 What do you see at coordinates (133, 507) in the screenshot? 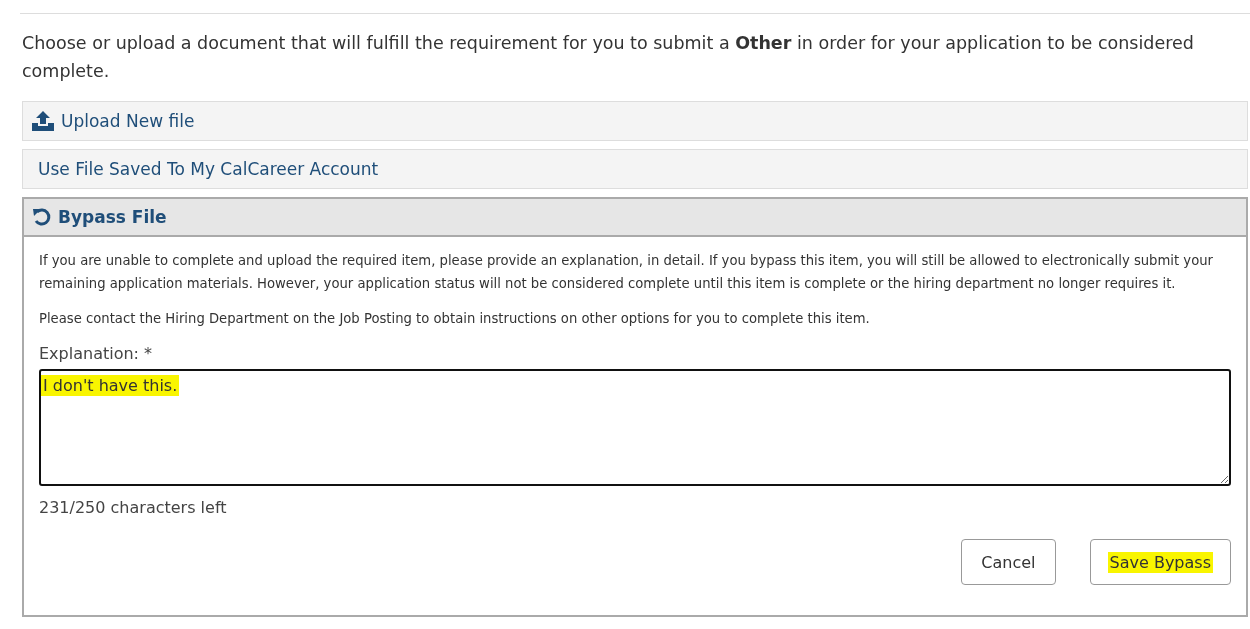
I see `character-counter: 231/250 characters left` at bounding box center [133, 507].